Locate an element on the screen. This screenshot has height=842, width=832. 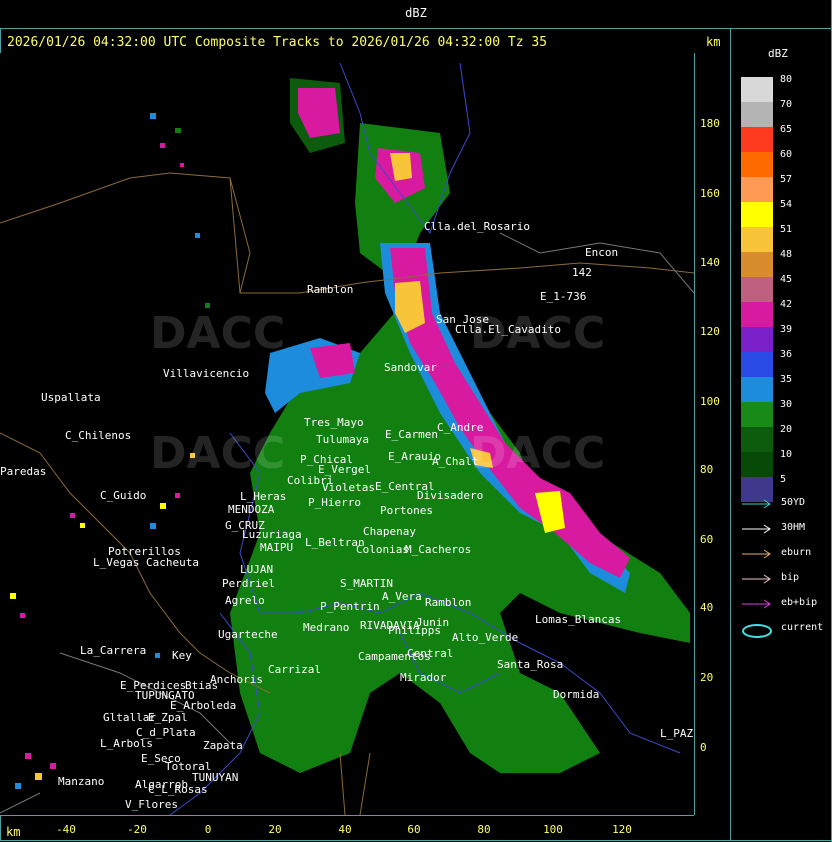
y-tick-label: 180 is located at coordinates (710, 123).